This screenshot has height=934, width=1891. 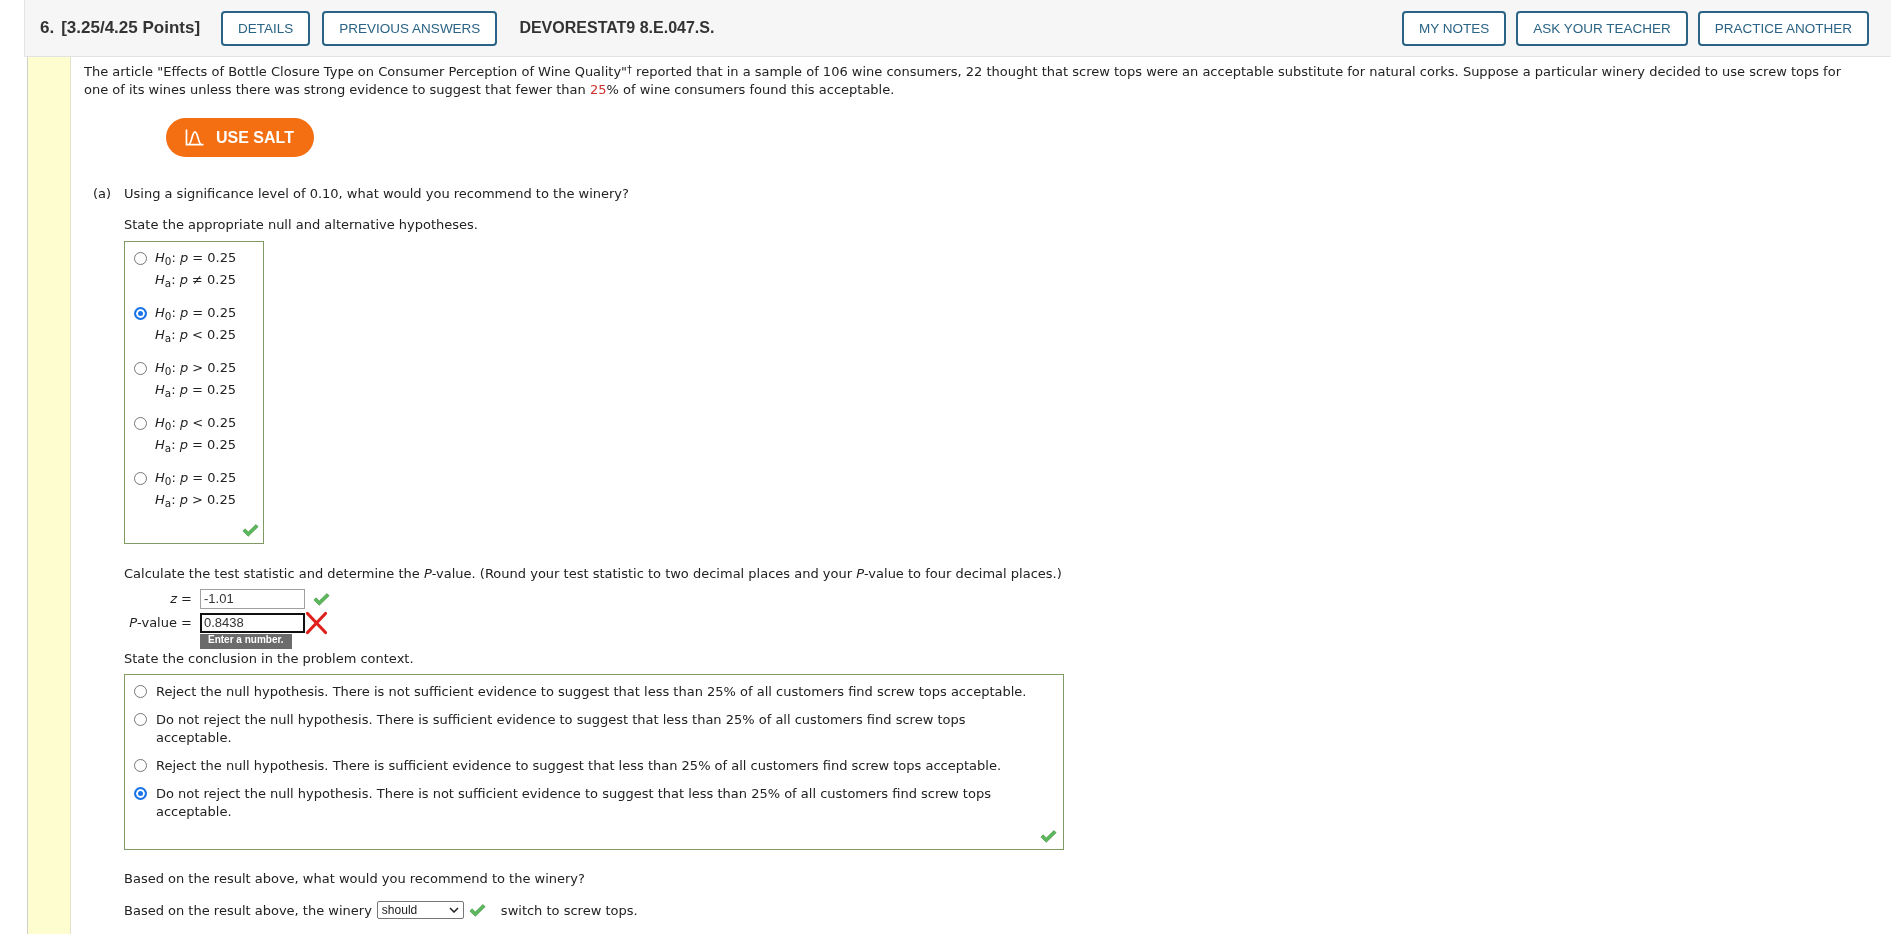 What do you see at coordinates (269, 659) in the screenshot?
I see `prompt-text: State the conclusion in the problem context.` at bounding box center [269, 659].